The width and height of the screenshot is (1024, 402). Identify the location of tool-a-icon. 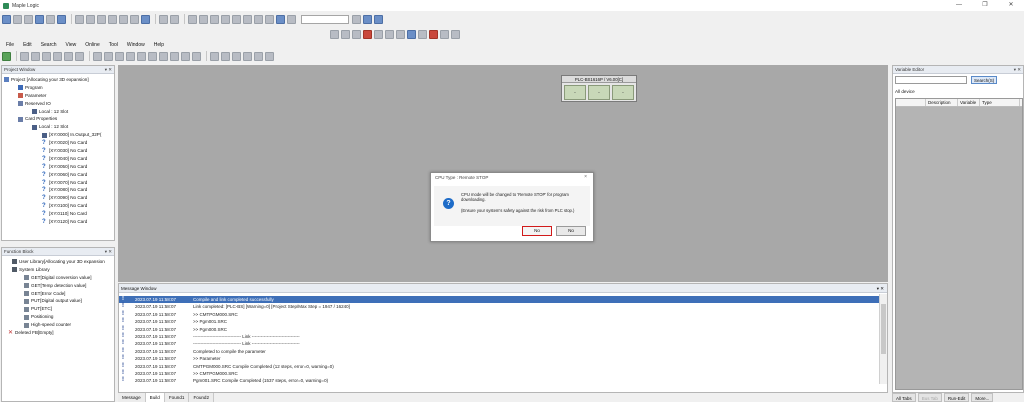
(356, 19).